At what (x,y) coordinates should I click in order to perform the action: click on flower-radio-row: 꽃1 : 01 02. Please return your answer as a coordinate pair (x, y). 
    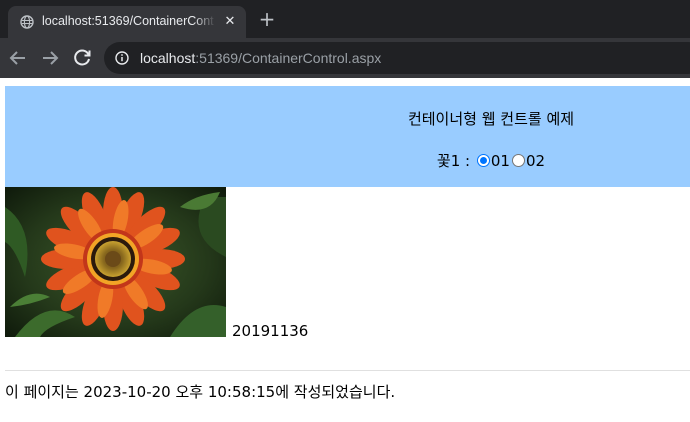
    Looking at the image, I should click on (347, 160).